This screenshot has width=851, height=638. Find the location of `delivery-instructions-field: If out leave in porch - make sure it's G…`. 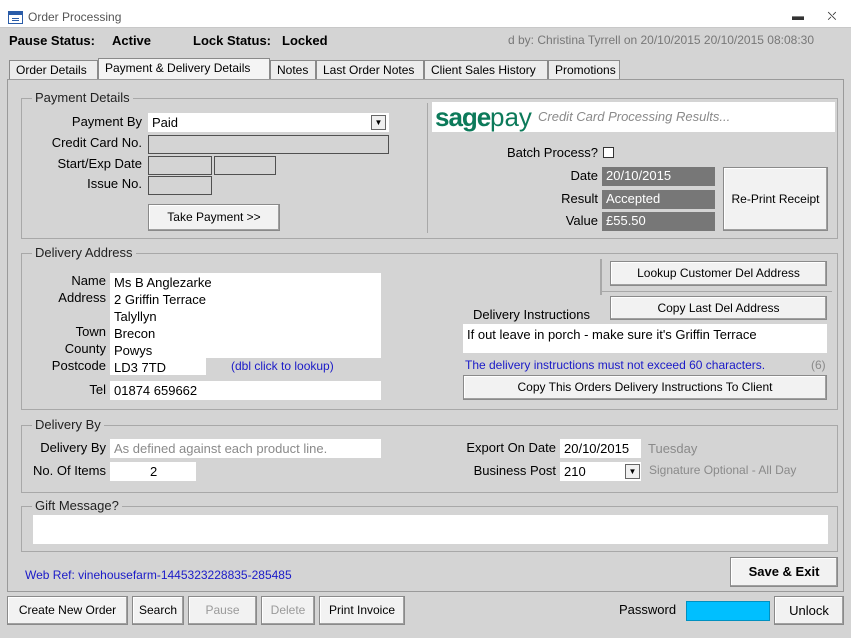

delivery-instructions-field: If out leave in porch - make sure it's G… is located at coordinates (645, 338).